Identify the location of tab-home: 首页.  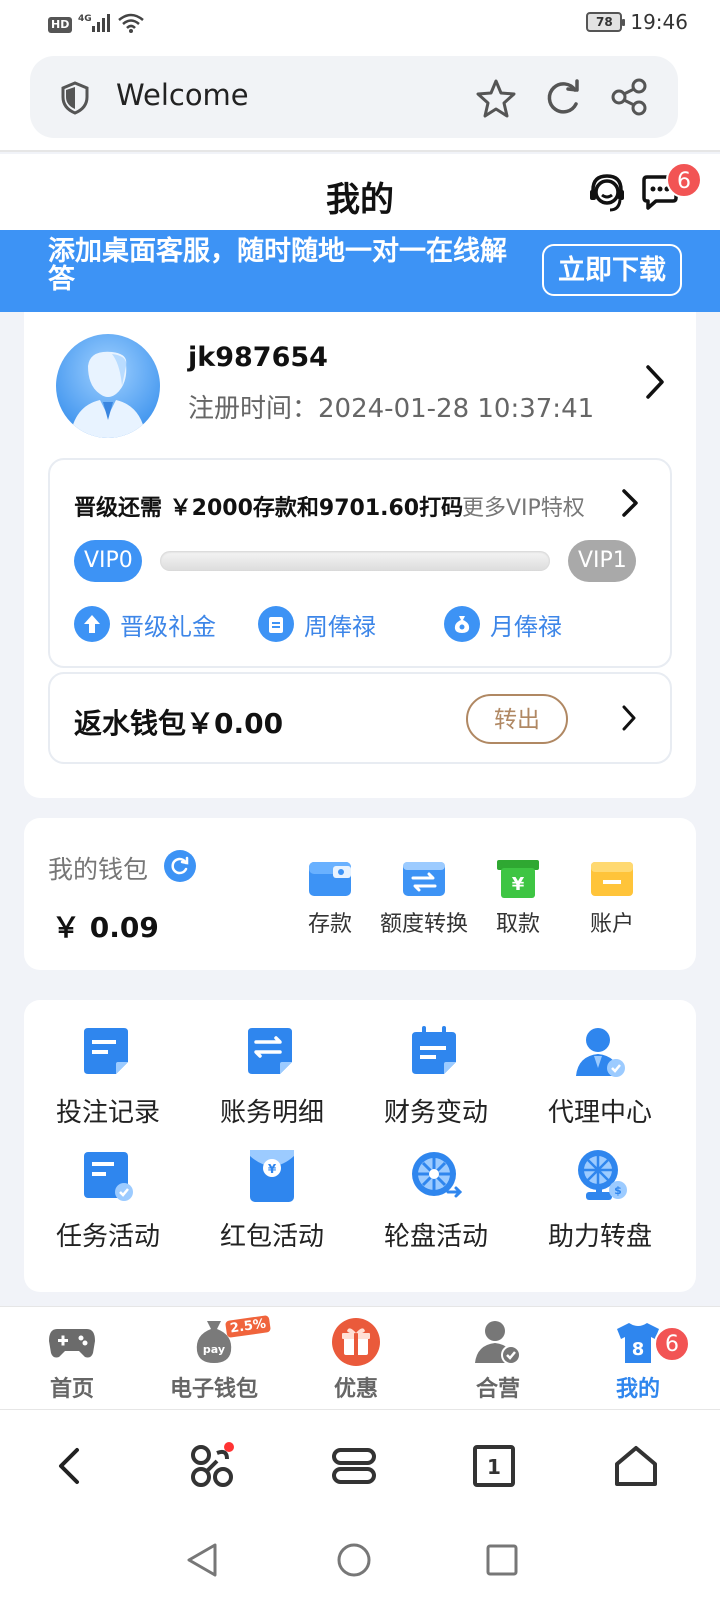
(72, 1360).